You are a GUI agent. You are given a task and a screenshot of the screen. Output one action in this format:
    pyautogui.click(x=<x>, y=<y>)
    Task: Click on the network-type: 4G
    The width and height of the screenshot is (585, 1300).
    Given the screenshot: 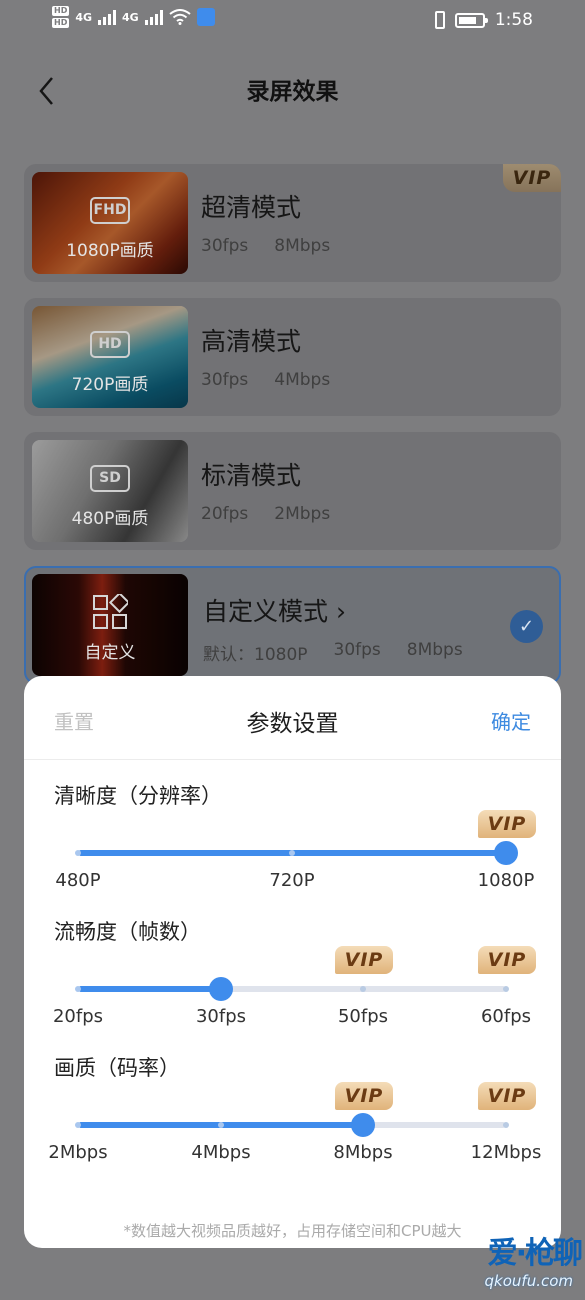 What is the action you would take?
    pyautogui.click(x=84, y=17)
    